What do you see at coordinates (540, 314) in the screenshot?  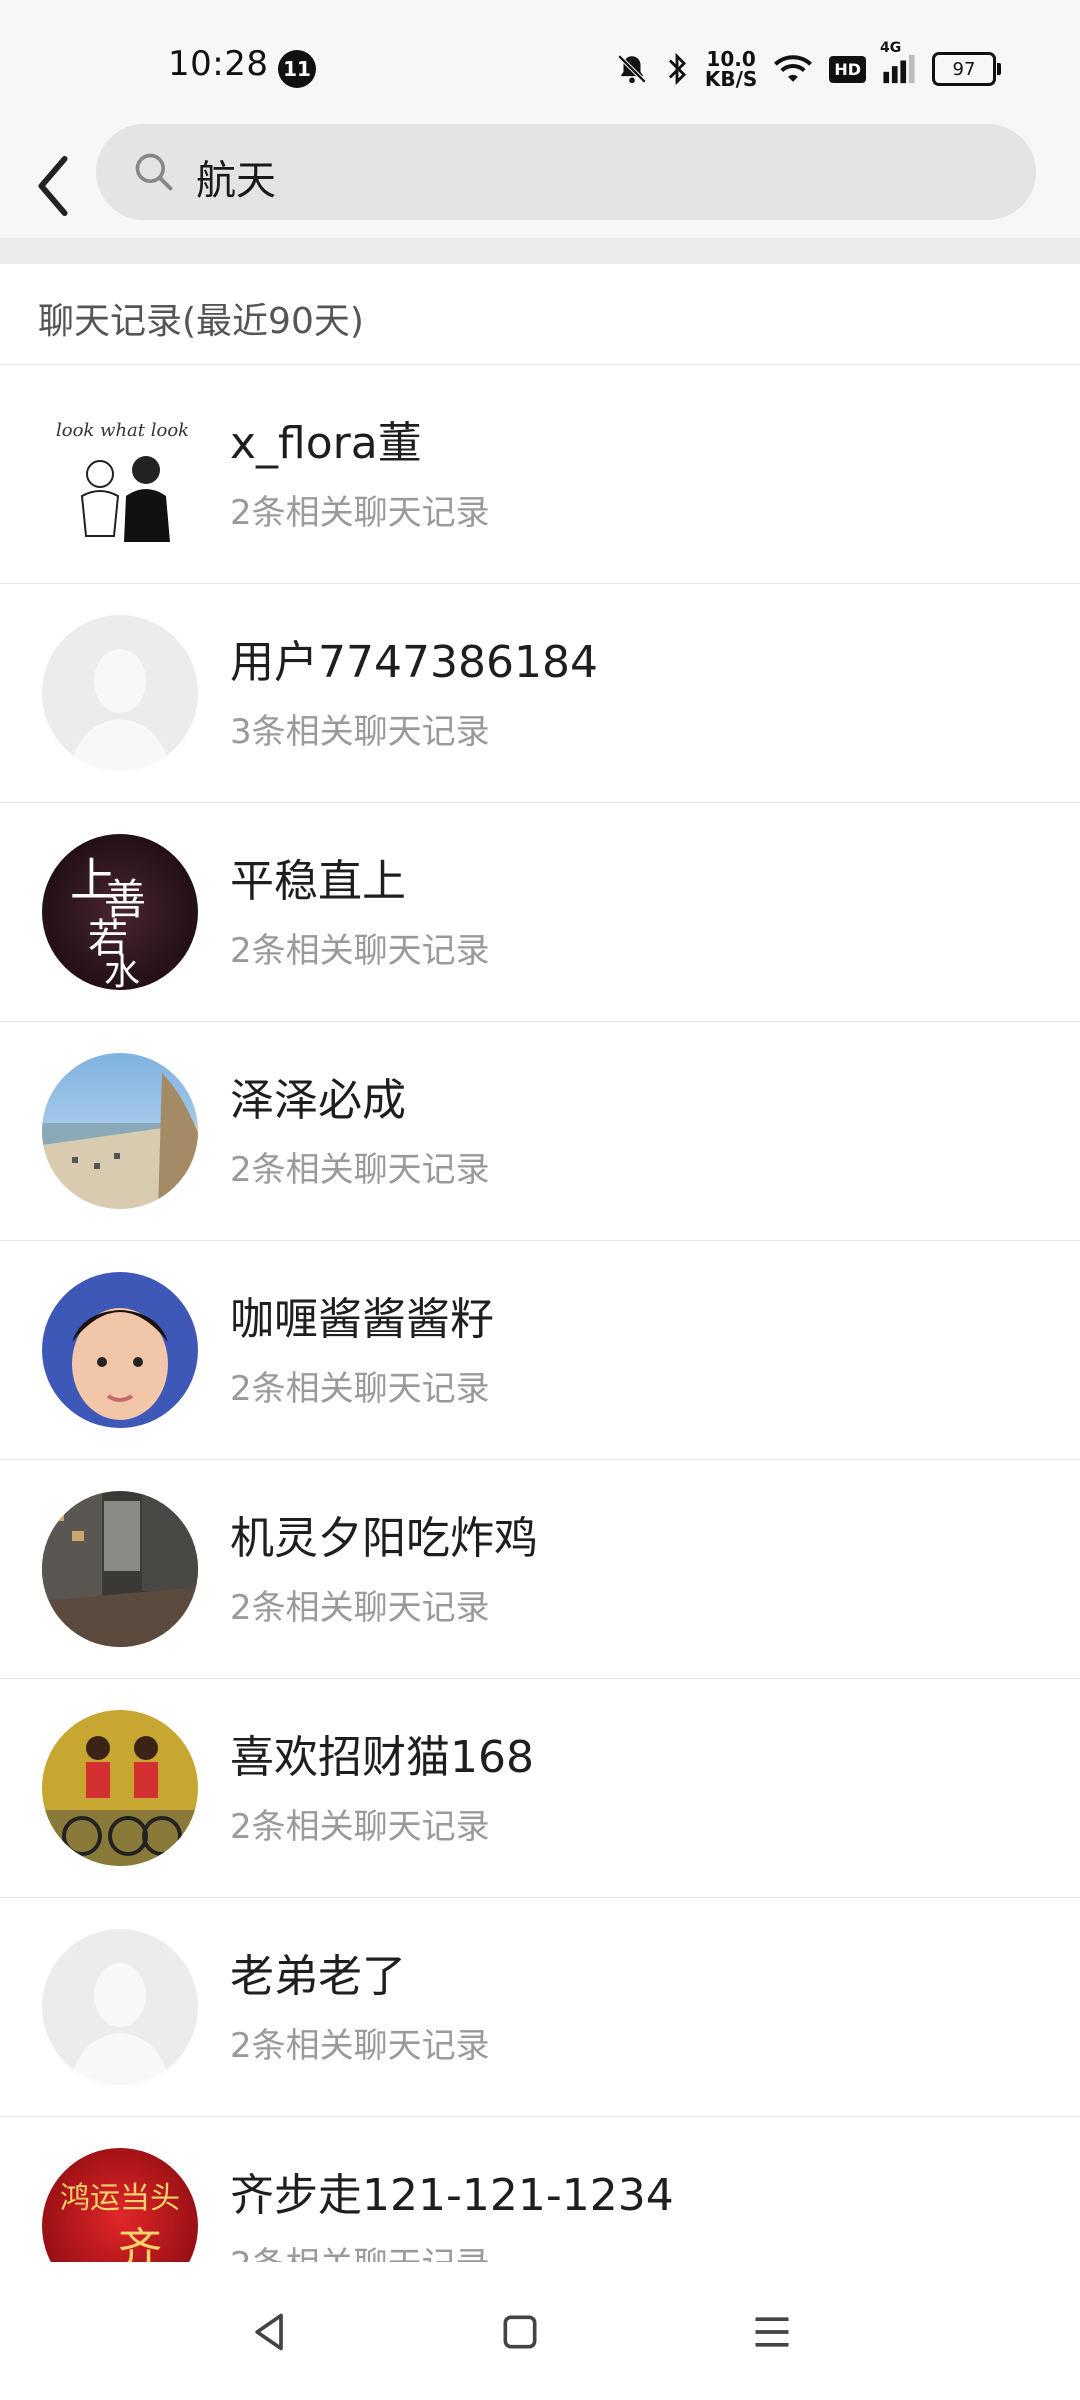 I see `section-header: 聊天记录(最近90天)` at bounding box center [540, 314].